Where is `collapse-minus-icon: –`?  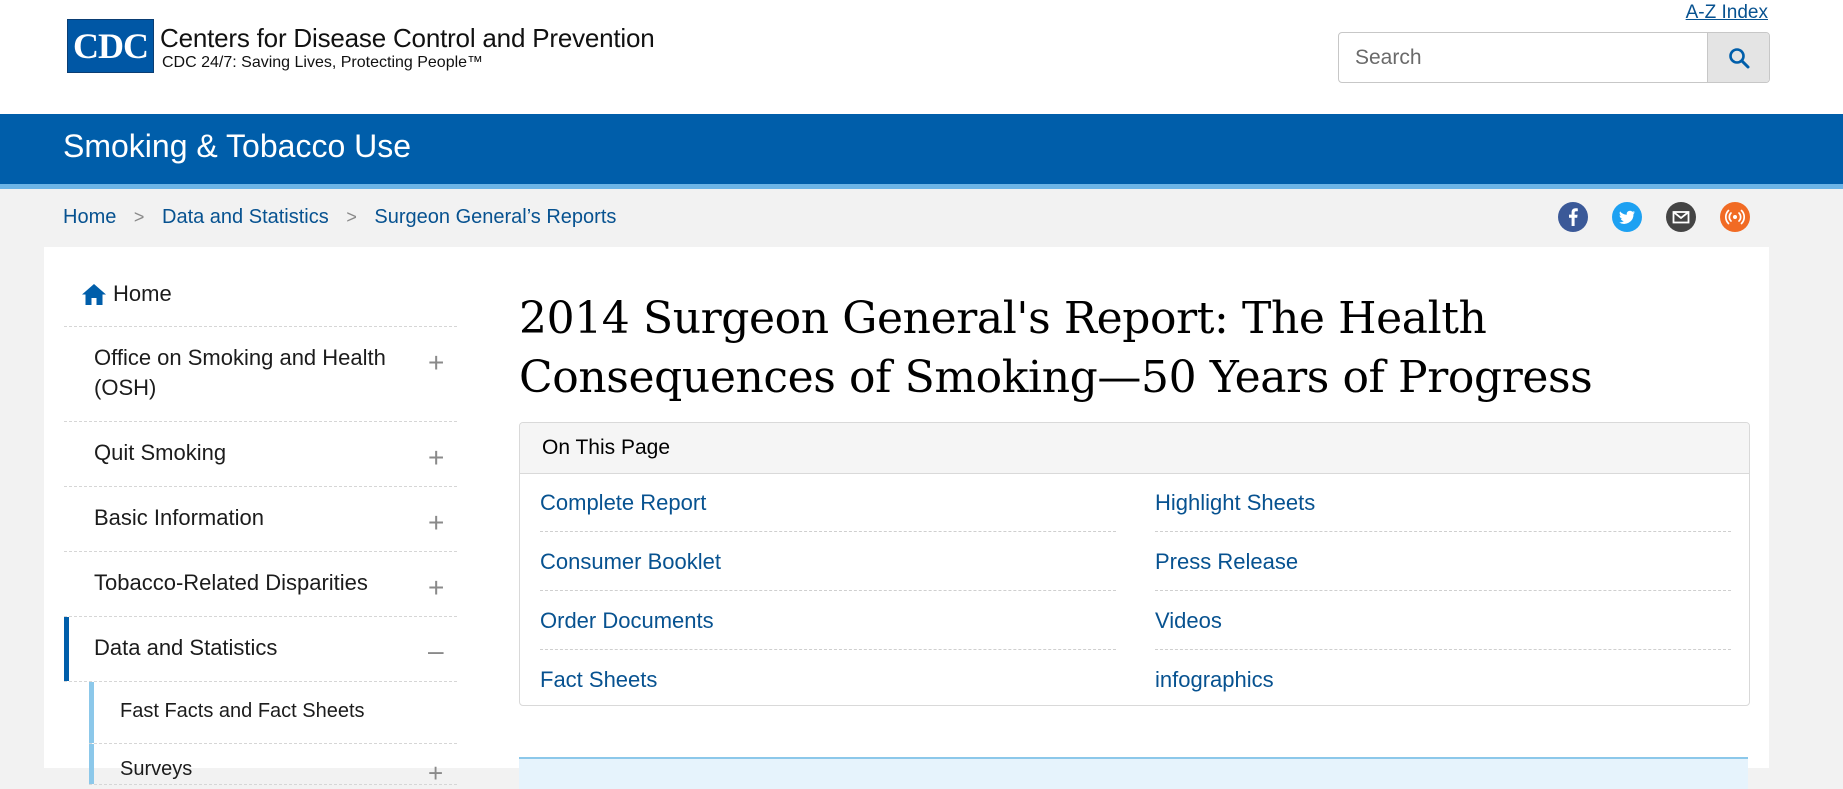 collapse-minus-icon: – is located at coordinates (436, 651).